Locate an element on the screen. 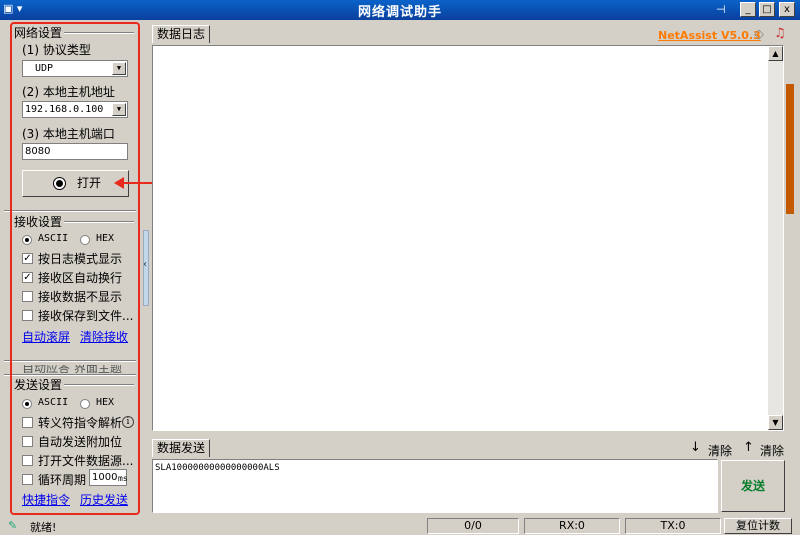 The width and height of the screenshot is (800, 535). tab-data-log: 数据日志 is located at coordinates (181, 34).